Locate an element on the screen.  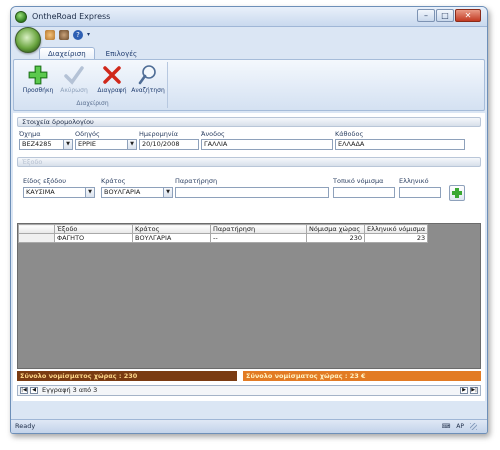
row-selector-header is located at coordinates (36, 229).